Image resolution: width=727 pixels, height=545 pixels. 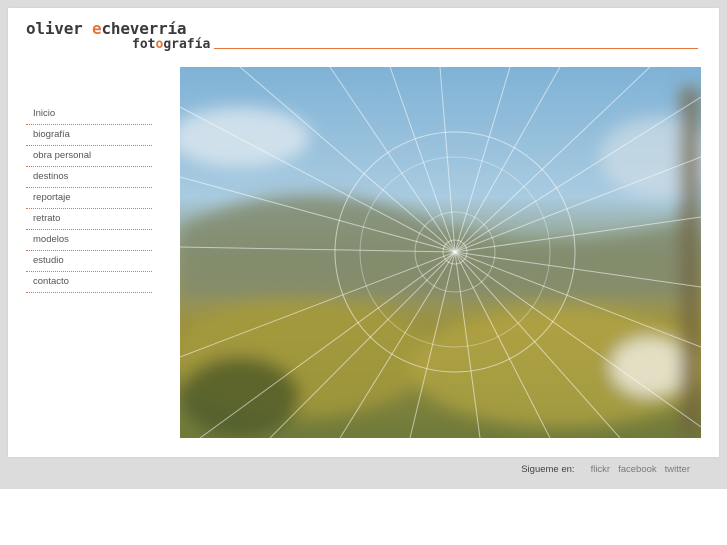 What do you see at coordinates (89, 135) in the screenshot?
I see `nav-item-biografia: biografía` at bounding box center [89, 135].